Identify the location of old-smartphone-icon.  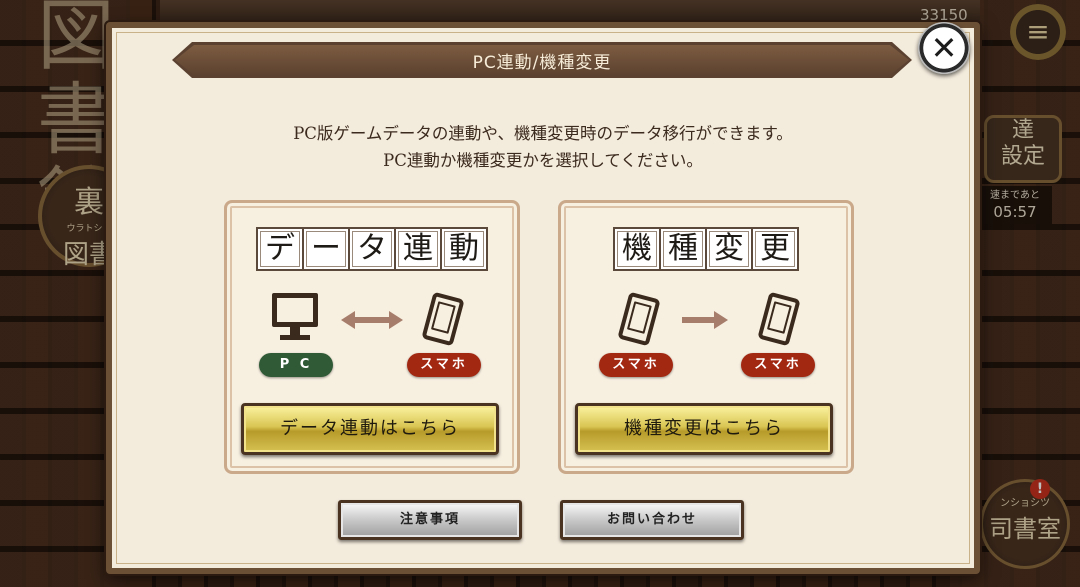
(639, 319).